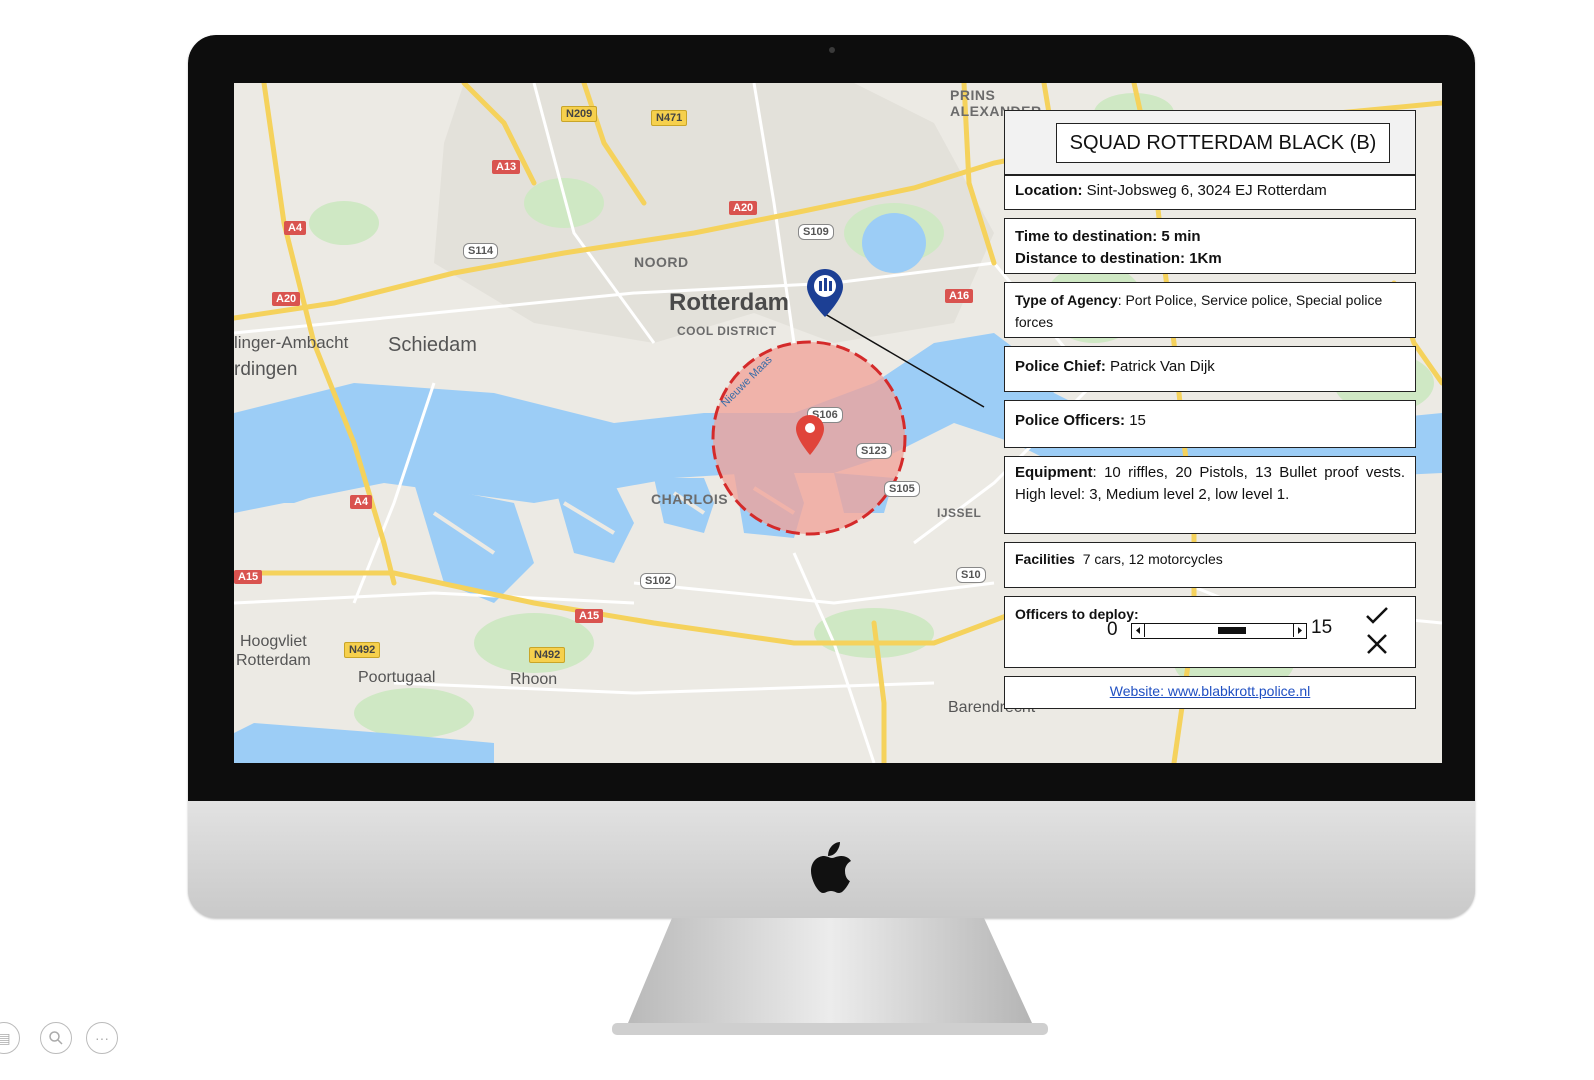 The height and width of the screenshot is (1080, 1594). I want to click on officers-slider, so click(1219, 631).